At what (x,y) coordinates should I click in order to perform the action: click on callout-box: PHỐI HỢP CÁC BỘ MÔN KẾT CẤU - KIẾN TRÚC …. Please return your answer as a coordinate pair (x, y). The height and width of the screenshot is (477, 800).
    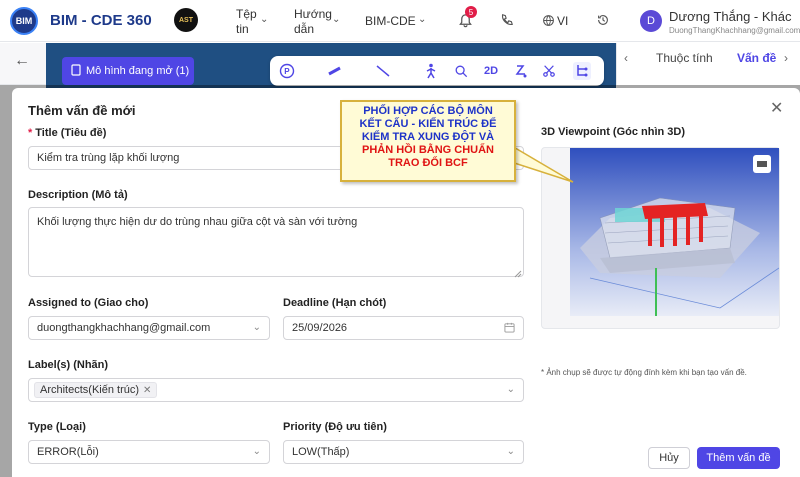
    Looking at the image, I should click on (428, 141).